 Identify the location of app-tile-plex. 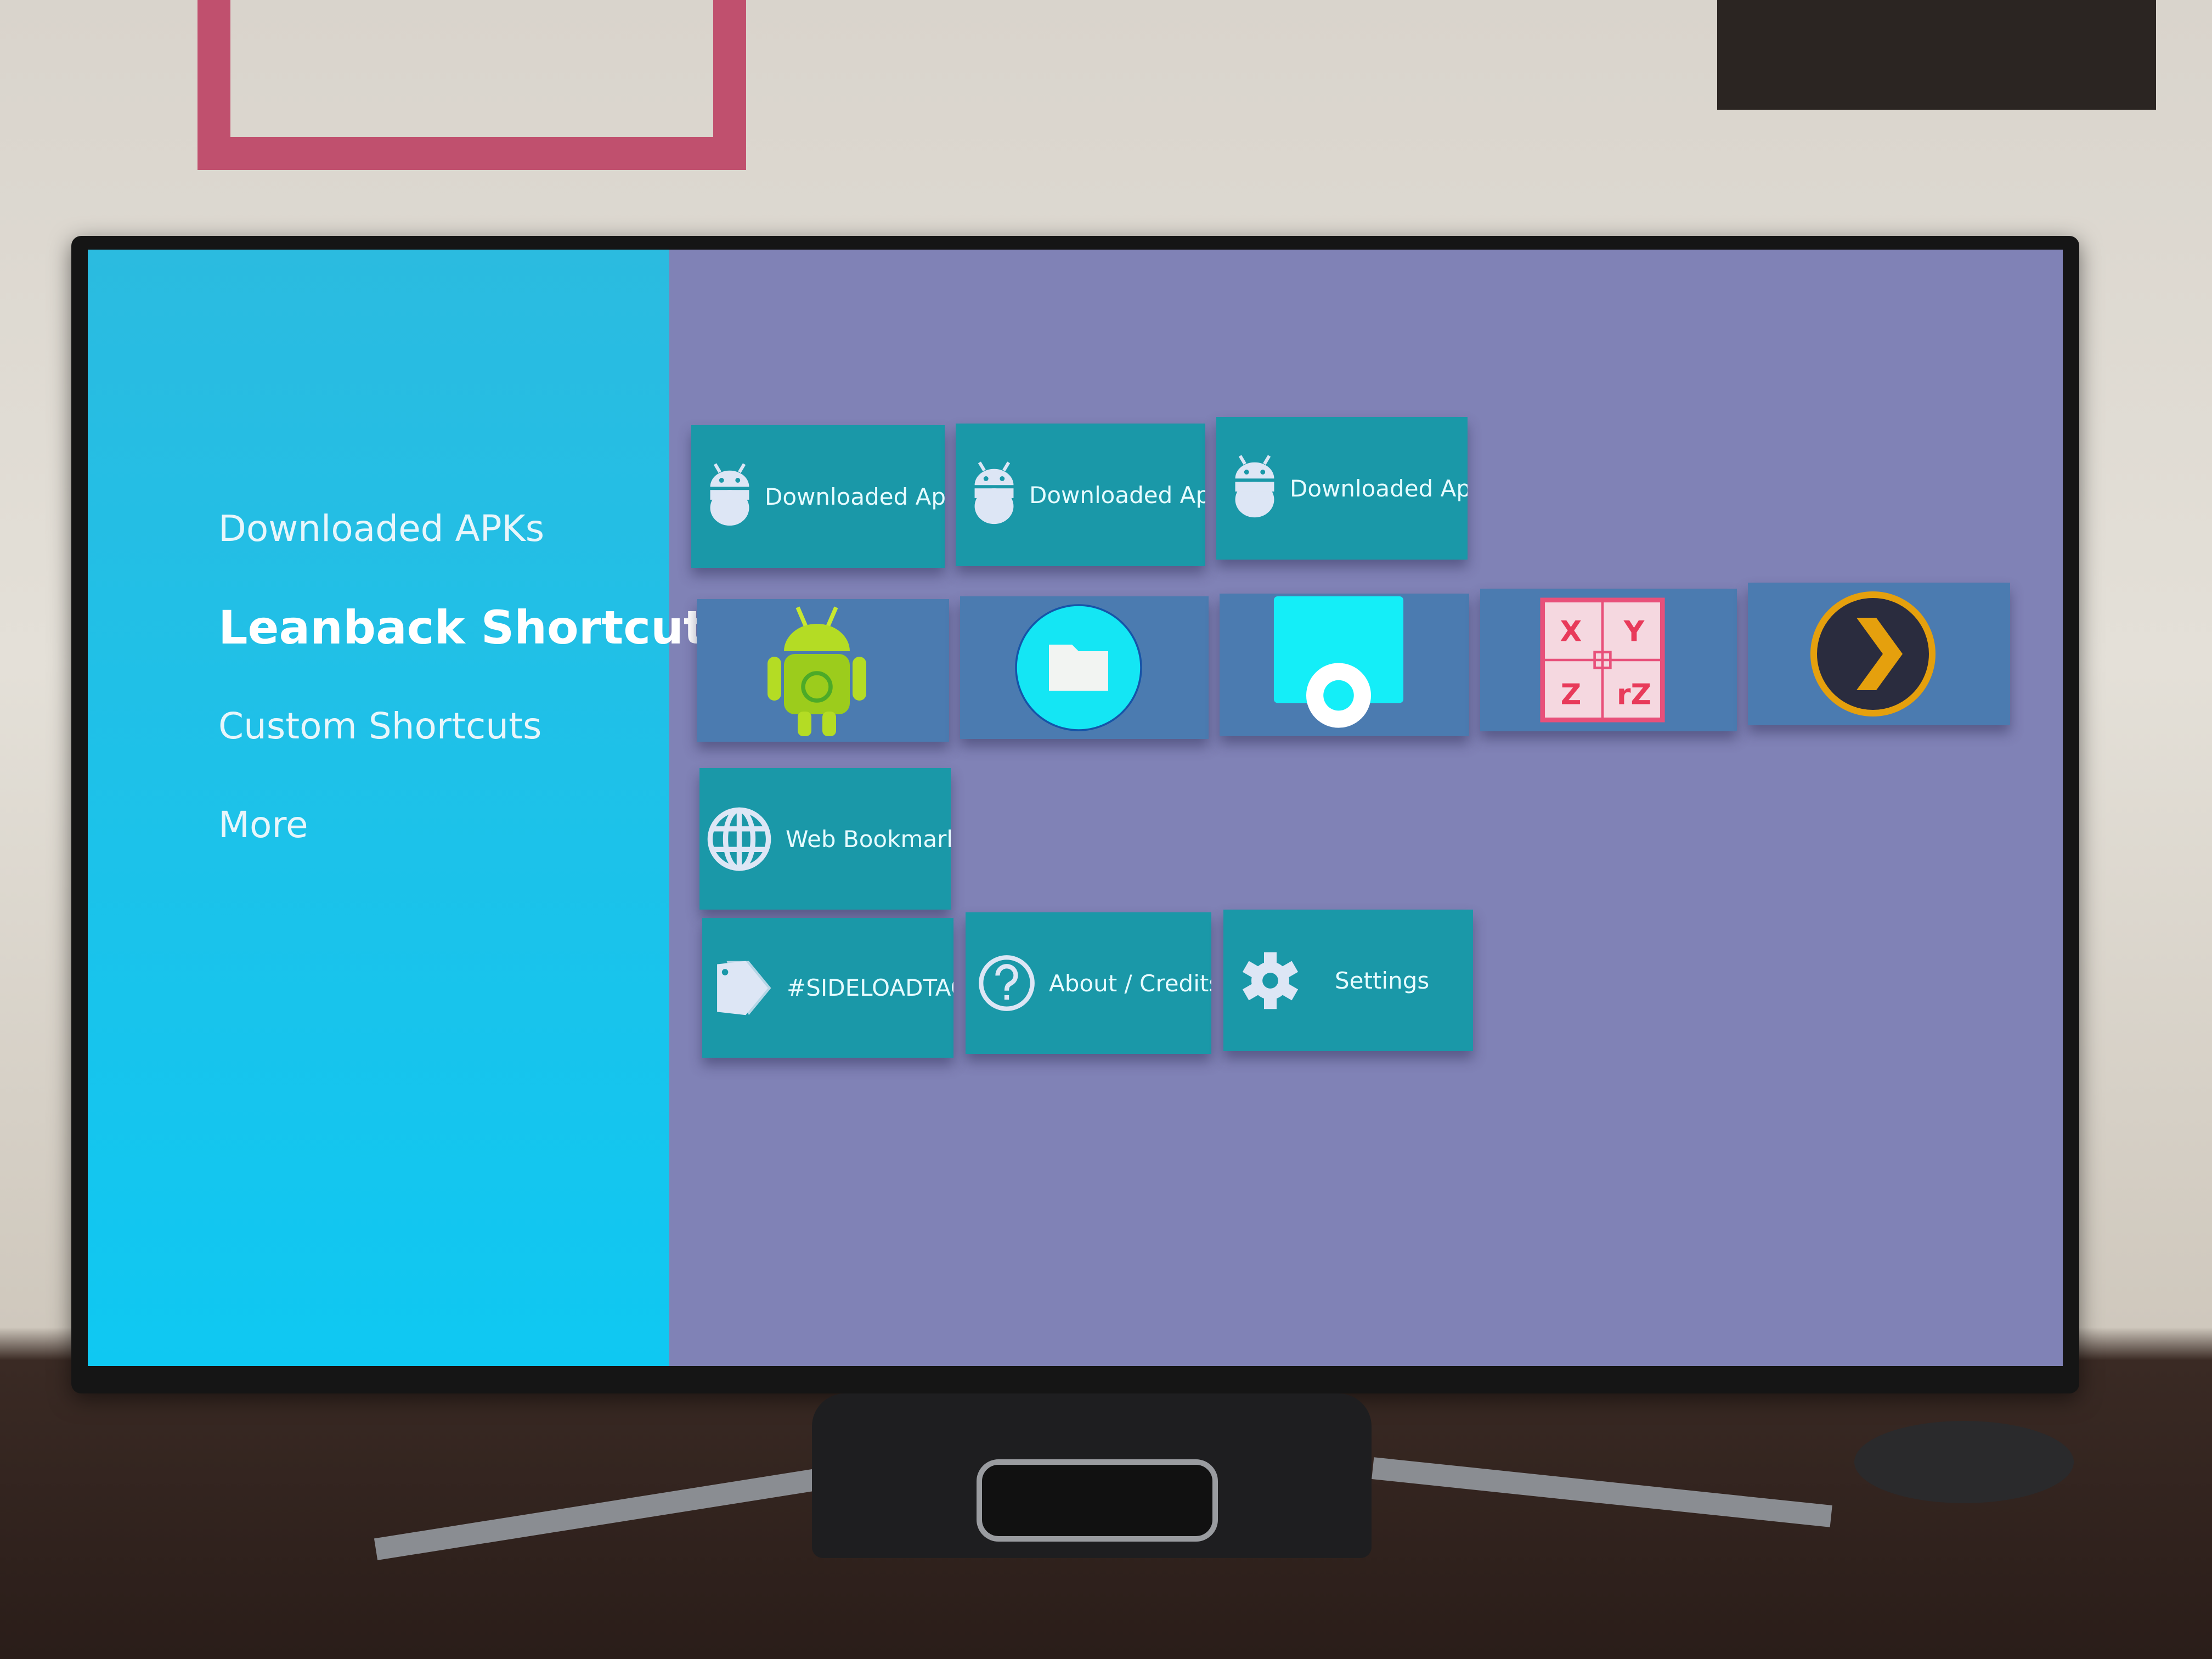
(1879, 654).